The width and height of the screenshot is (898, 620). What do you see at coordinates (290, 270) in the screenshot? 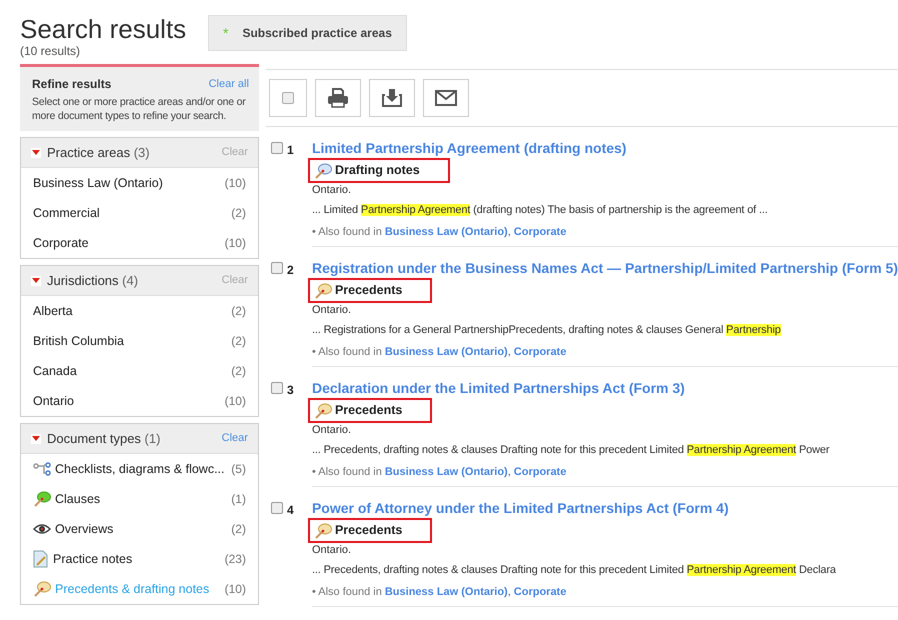
I see `result-number: 2` at bounding box center [290, 270].